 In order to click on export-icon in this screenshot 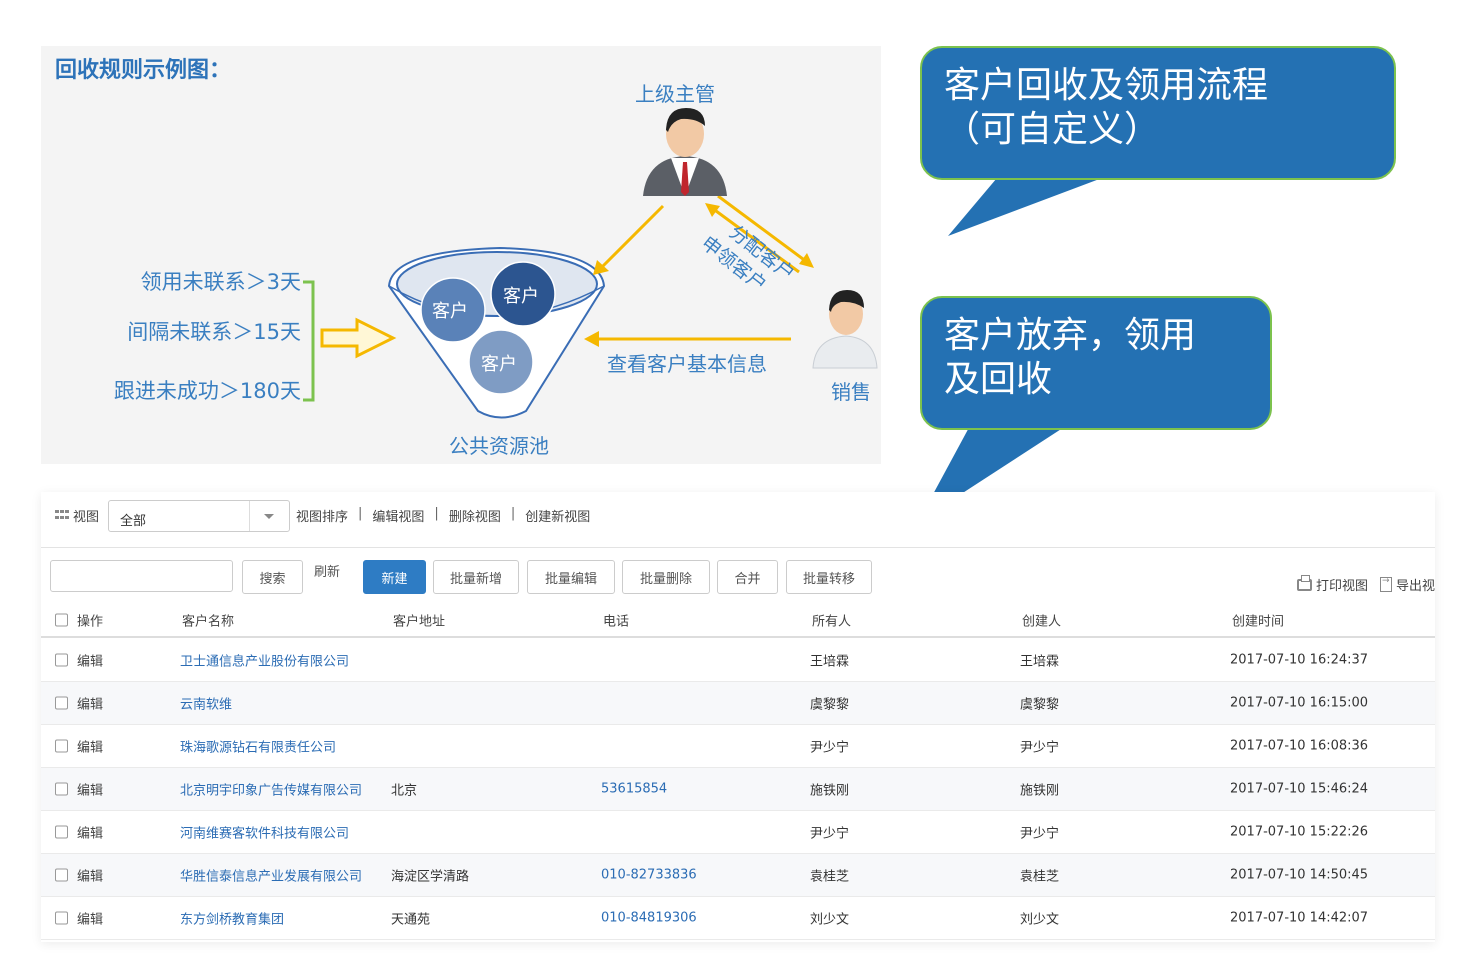, I will do `click(1385, 584)`.